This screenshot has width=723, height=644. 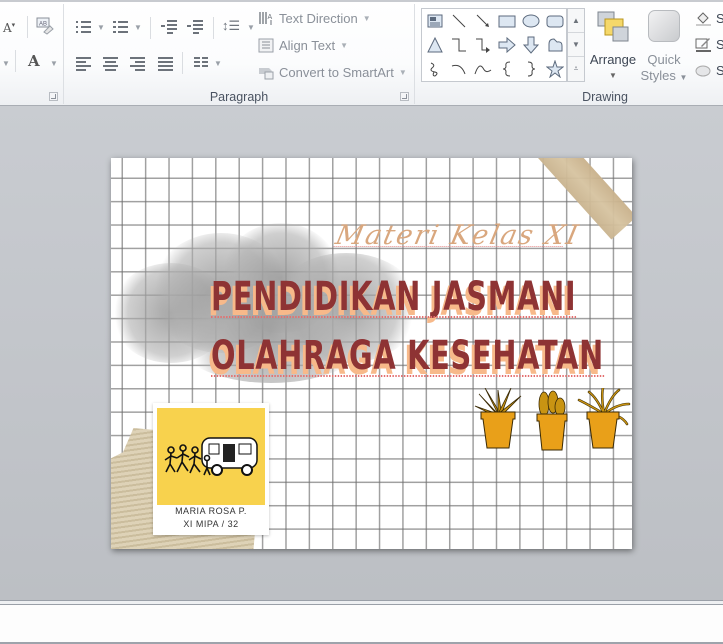 I want to click on bullets-icon, so click(x=84, y=27).